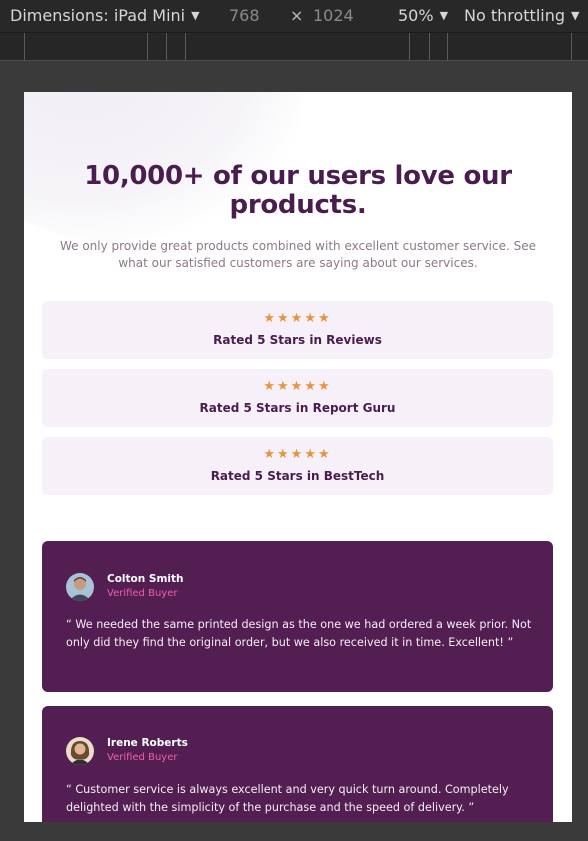 Image resolution: width=588 pixels, height=841 pixels. What do you see at coordinates (297, 330) in the screenshot?
I see `rating-card-reviews: ★★★★★ Rated 5 Stars in Reviews` at bounding box center [297, 330].